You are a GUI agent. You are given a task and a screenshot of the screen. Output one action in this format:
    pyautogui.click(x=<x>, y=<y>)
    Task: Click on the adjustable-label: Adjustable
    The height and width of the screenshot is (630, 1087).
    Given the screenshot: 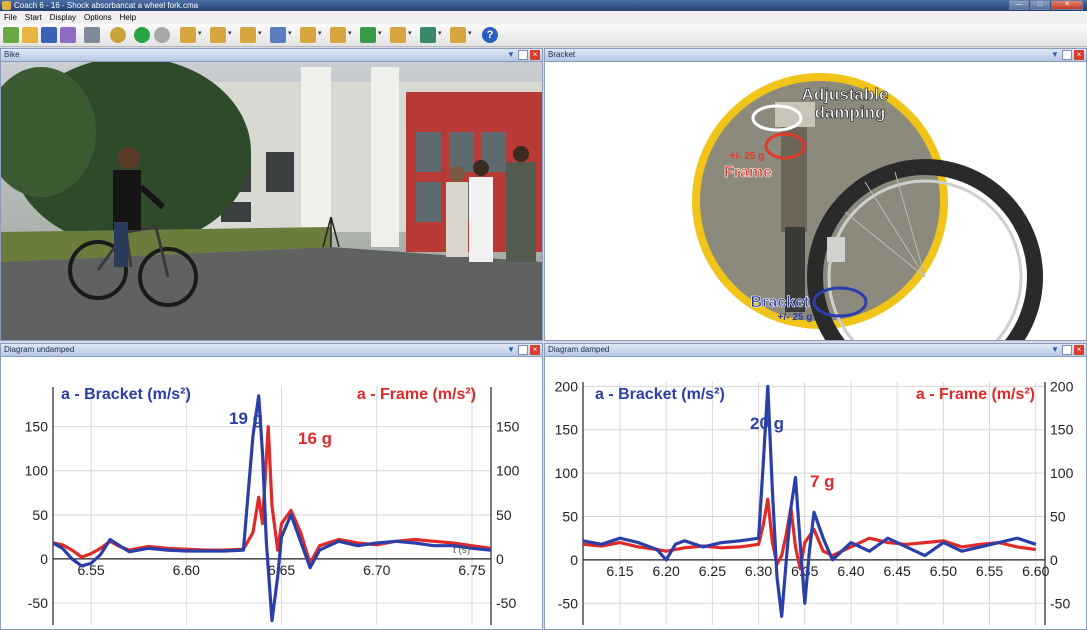 What is the action you would take?
    pyautogui.click(x=845, y=94)
    